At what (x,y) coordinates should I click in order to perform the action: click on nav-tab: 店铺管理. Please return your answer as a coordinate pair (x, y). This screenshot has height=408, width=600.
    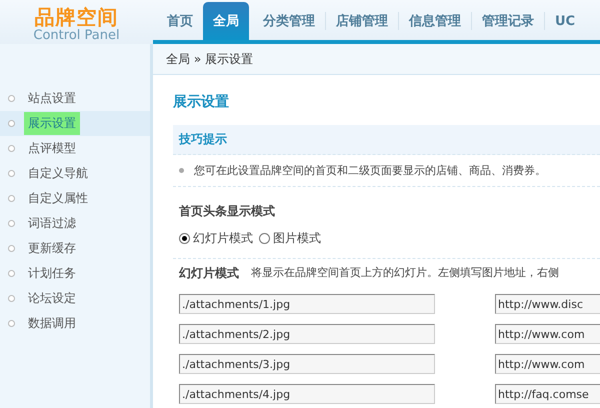
    Looking at the image, I should click on (362, 21).